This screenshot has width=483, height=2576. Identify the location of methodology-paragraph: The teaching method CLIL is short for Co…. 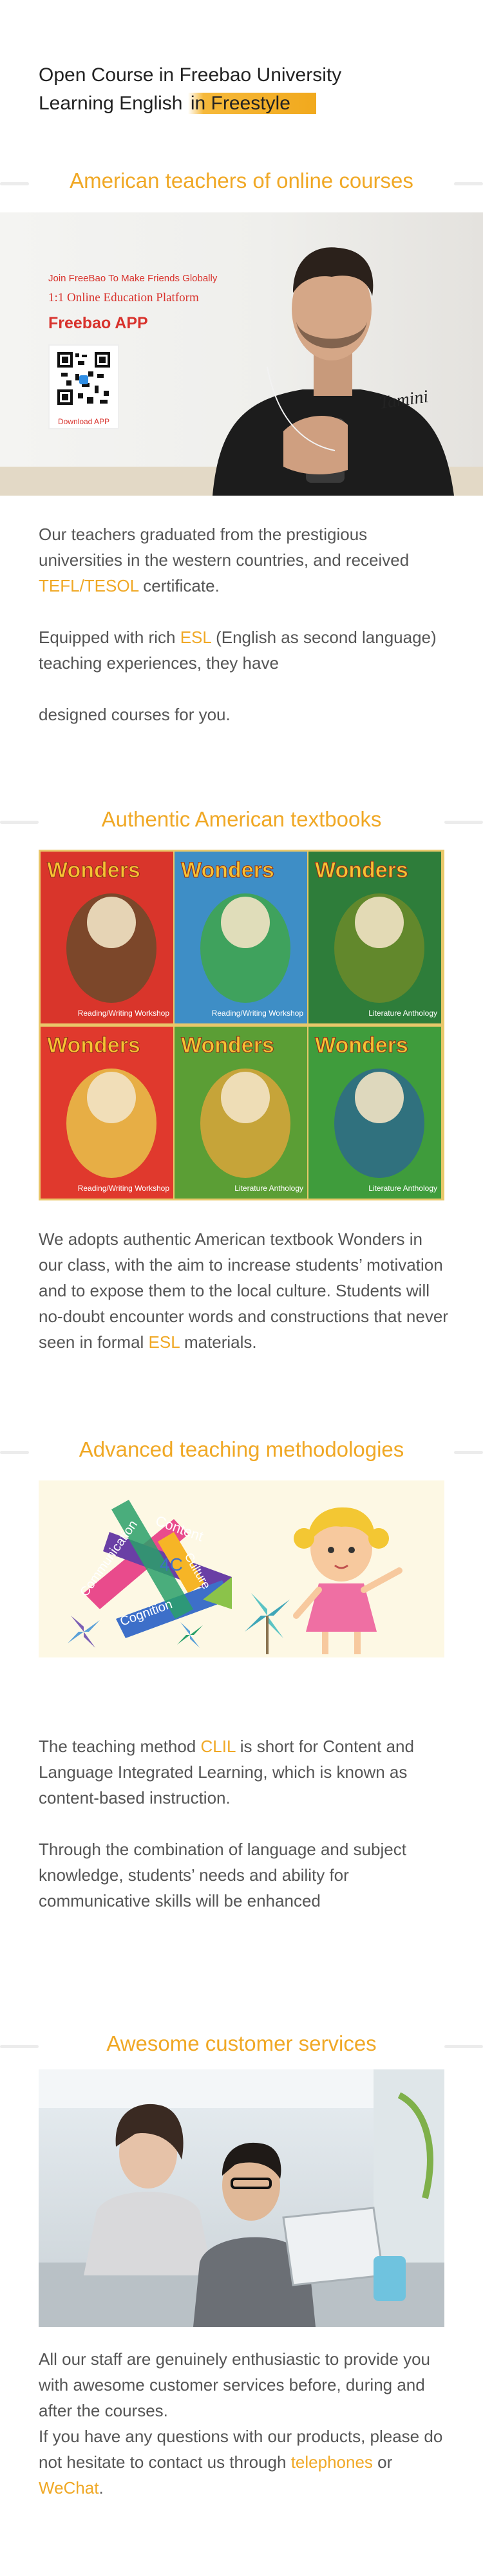
(245, 1823).